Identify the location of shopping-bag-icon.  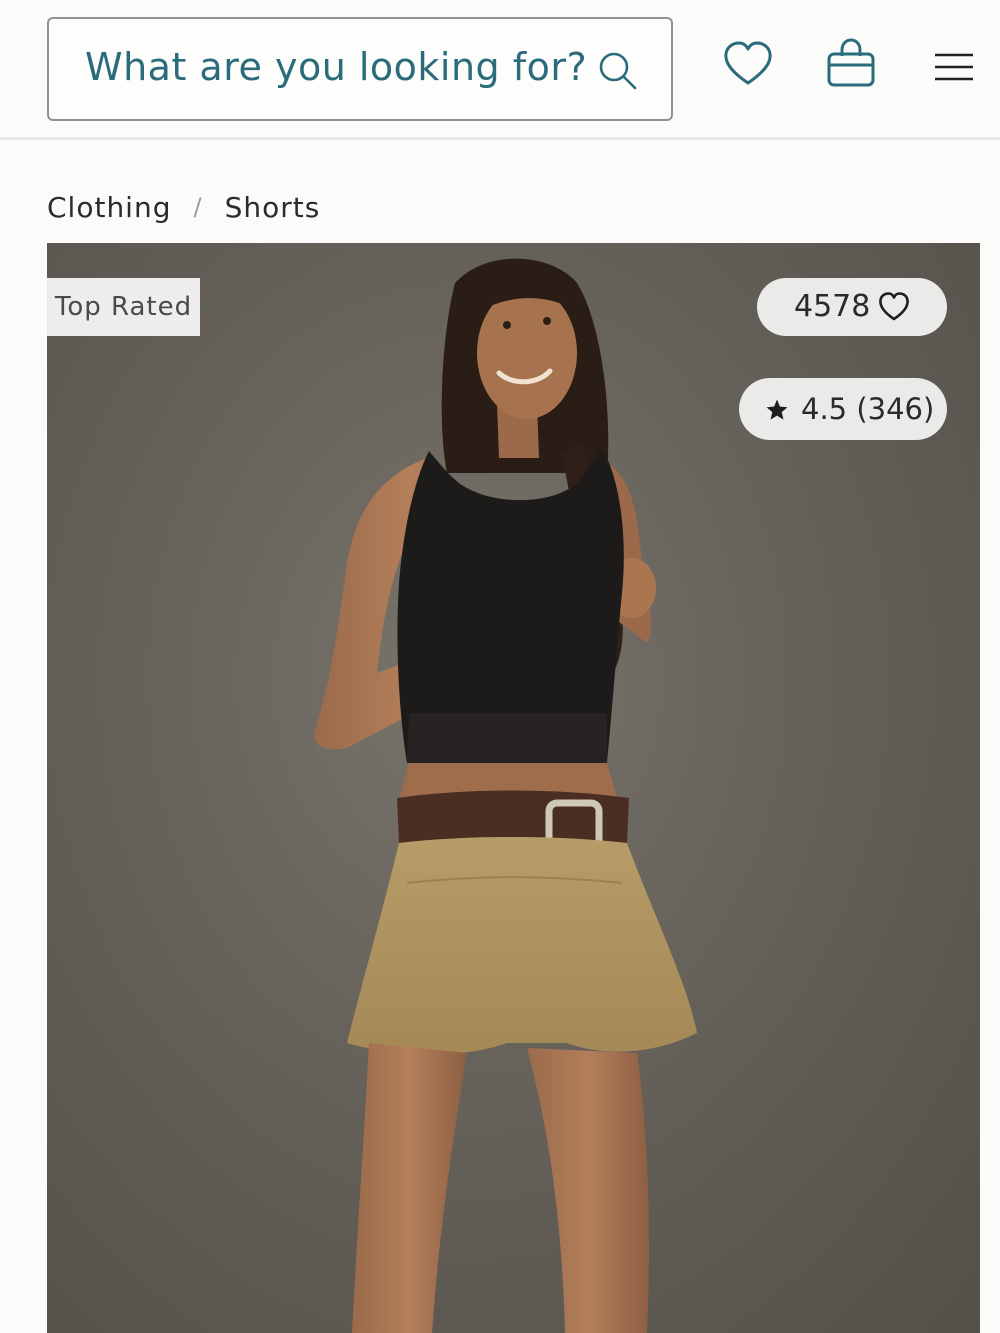
(851, 63).